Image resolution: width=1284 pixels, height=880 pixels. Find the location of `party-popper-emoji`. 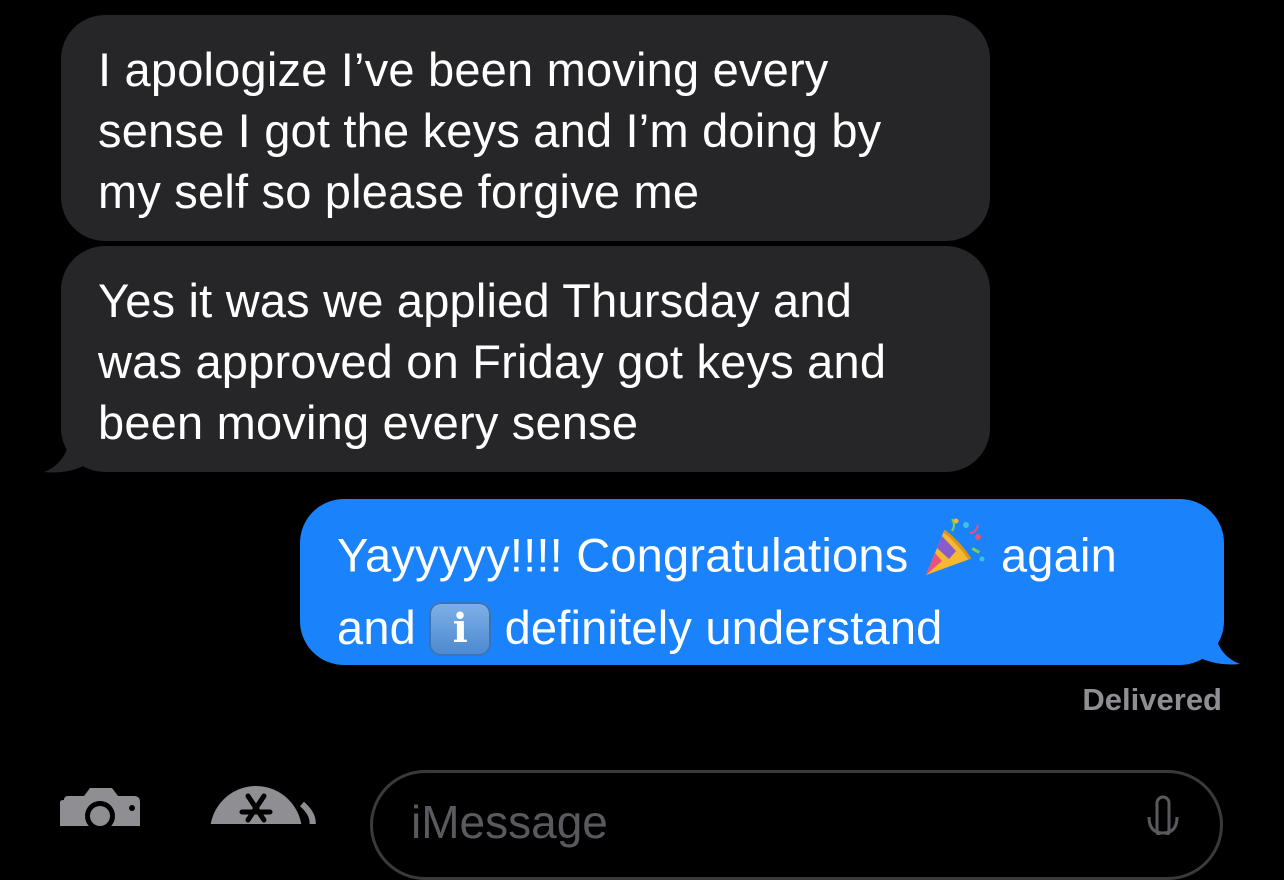

party-popper-emoji is located at coordinates (955, 555).